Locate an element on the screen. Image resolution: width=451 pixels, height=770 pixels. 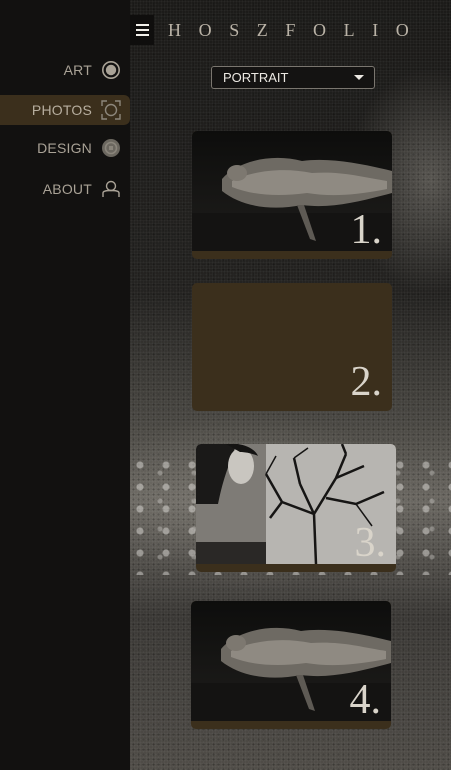
nav-item-photos: PHOTOS is located at coordinates (65, 110).